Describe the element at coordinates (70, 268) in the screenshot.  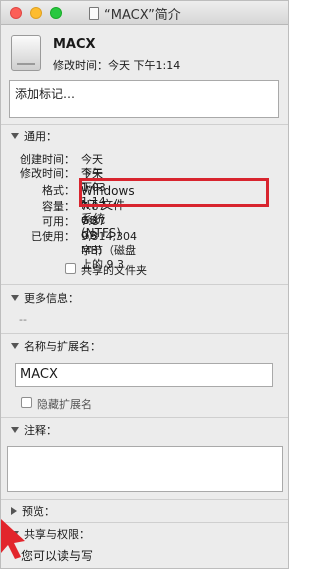
I see `shared-folder-checkbox` at that location.